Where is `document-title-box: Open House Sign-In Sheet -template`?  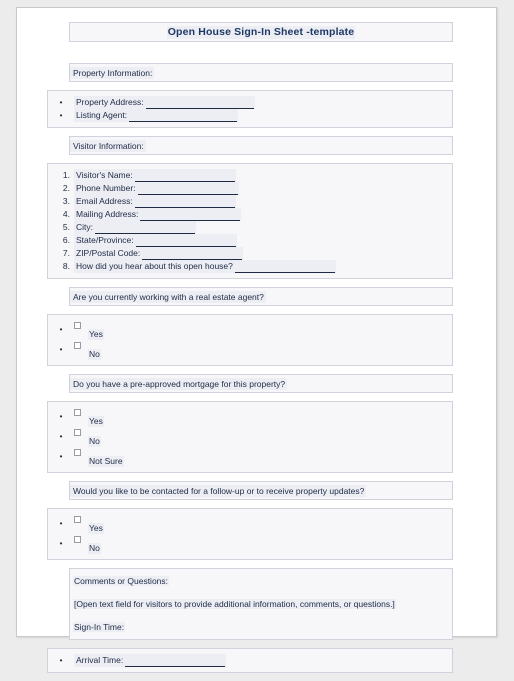 document-title-box: Open House Sign-In Sheet -template is located at coordinates (261, 32).